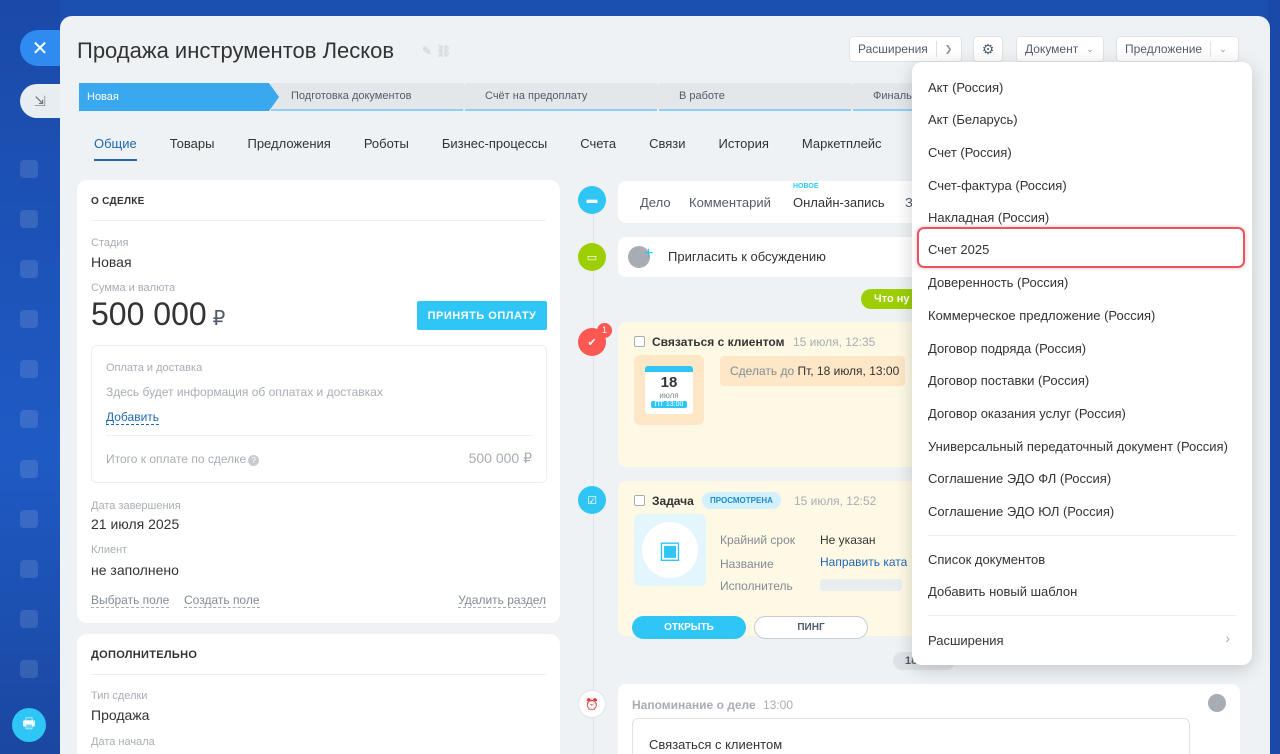 Image resolution: width=1280 pixels, height=754 pixels. What do you see at coordinates (123, 742) in the screenshot?
I see `start-date-label: Дата начала` at bounding box center [123, 742].